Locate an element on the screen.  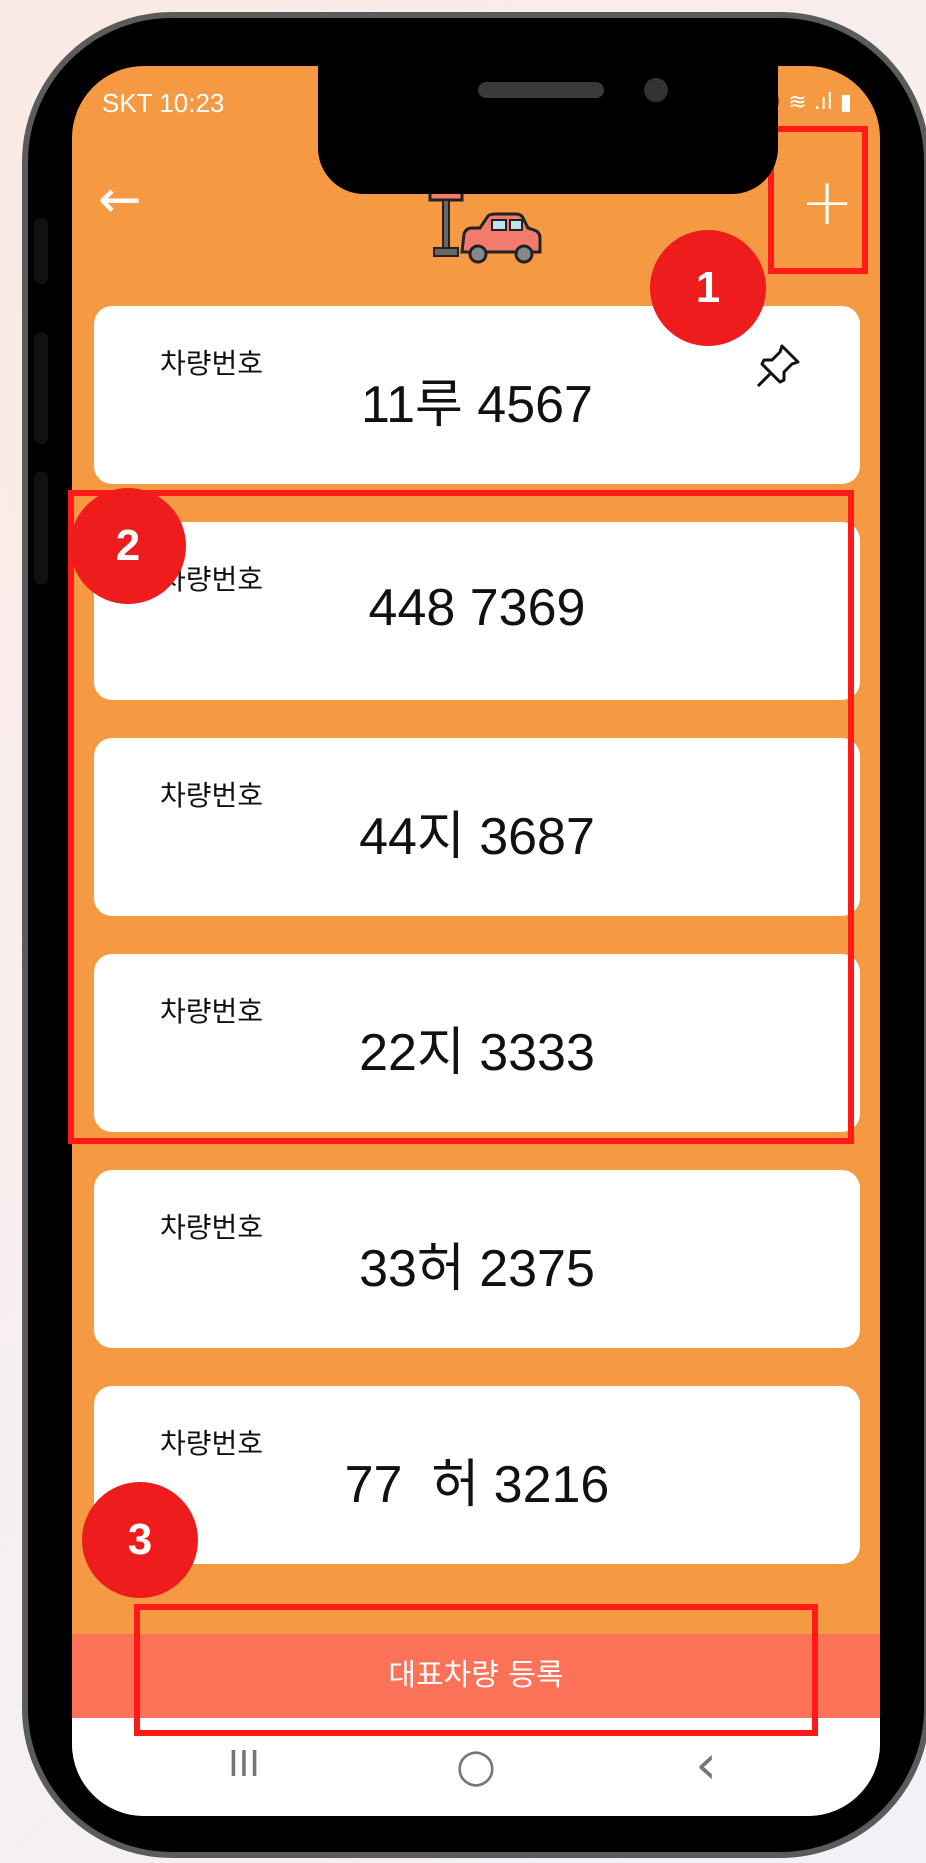
vehicle-card-1: 차량번호 11루 4567 is located at coordinates (477, 395).